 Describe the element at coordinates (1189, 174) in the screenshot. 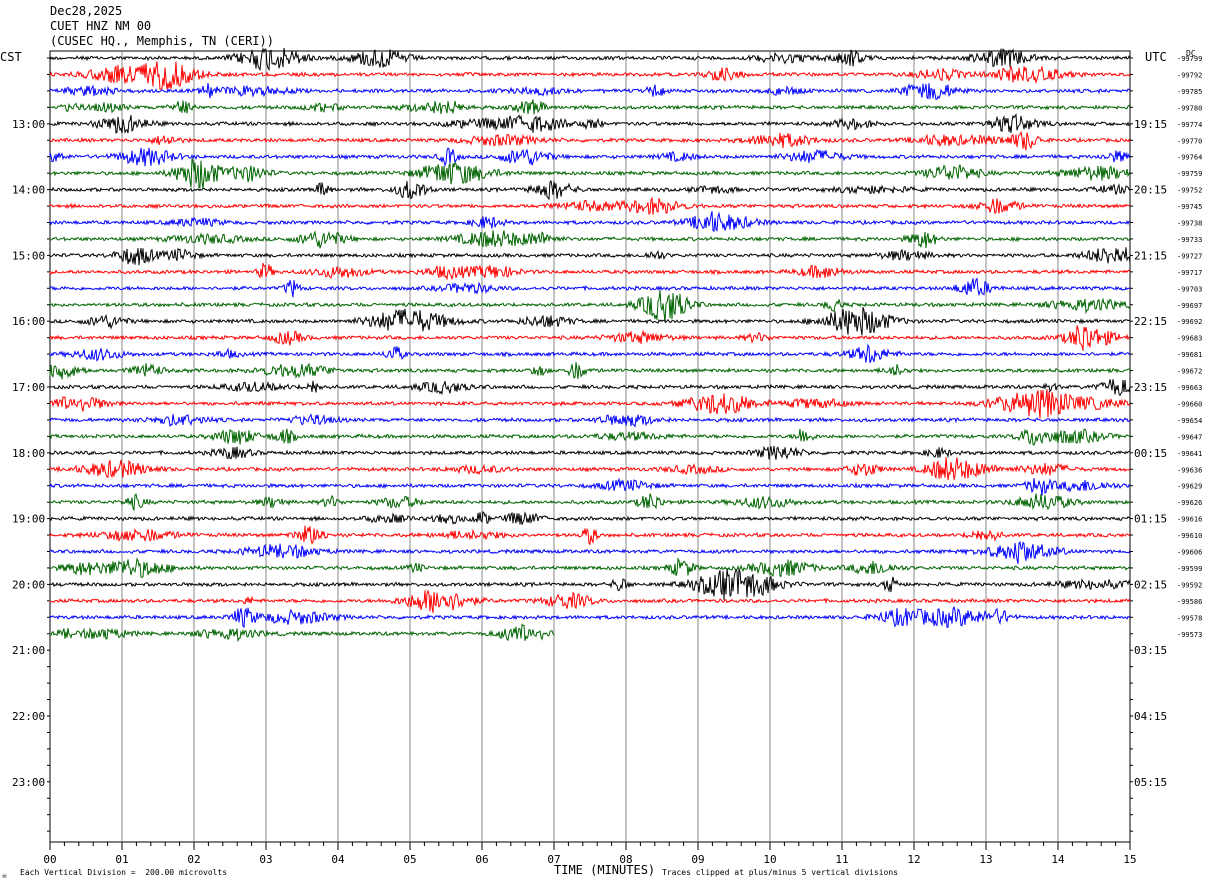

I see `dc-offset-label: -99759` at that location.